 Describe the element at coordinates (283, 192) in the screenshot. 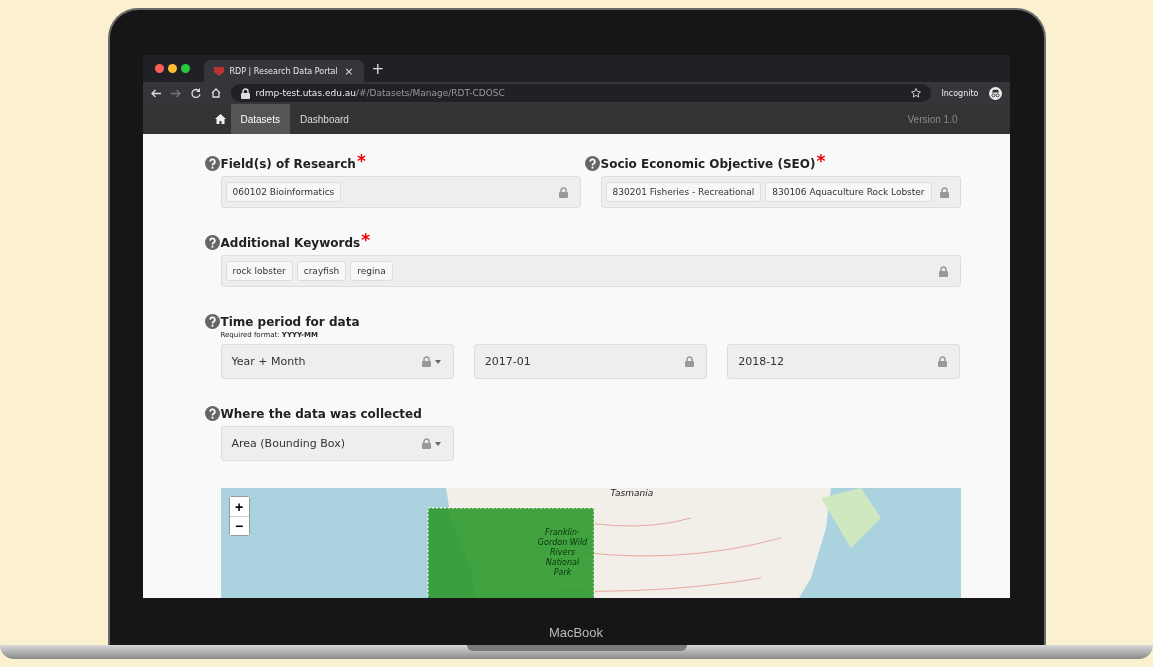

I see `tag-chip: 060102 Bioinformatics` at that location.